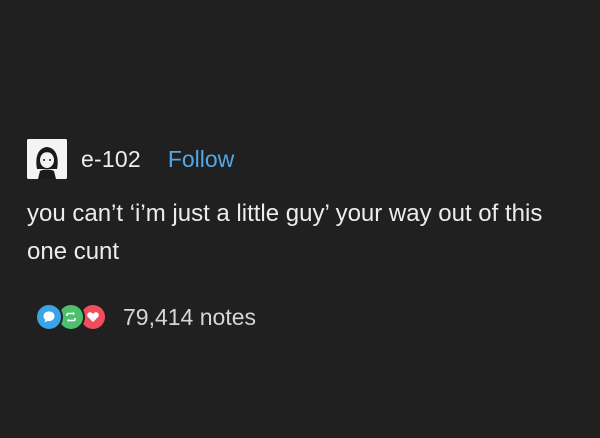 The image size is (600, 438). What do you see at coordinates (201, 159) in the screenshot?
I see `follow-button: Follow` at bounding box center [201, 159].